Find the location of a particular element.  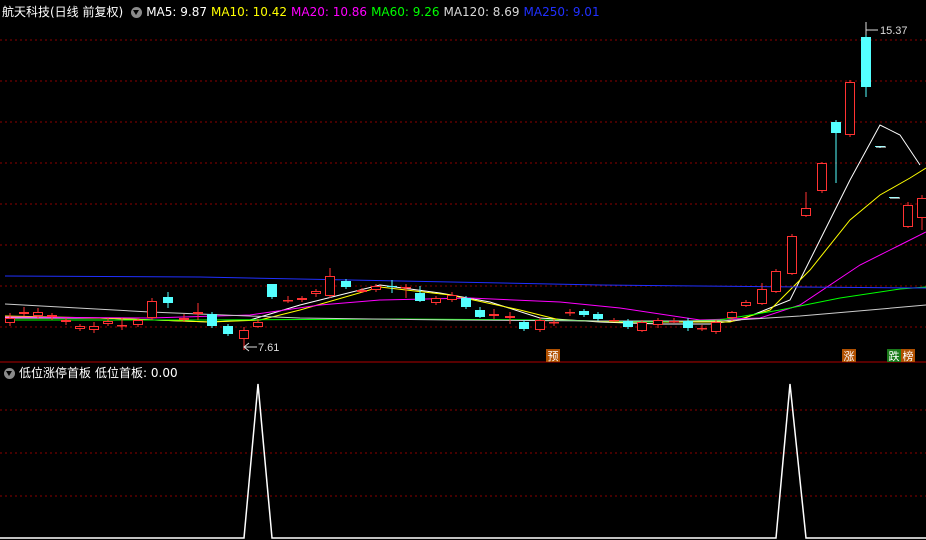

ma60-label: MA60: 9.26 is located at coordinates (405, 12).